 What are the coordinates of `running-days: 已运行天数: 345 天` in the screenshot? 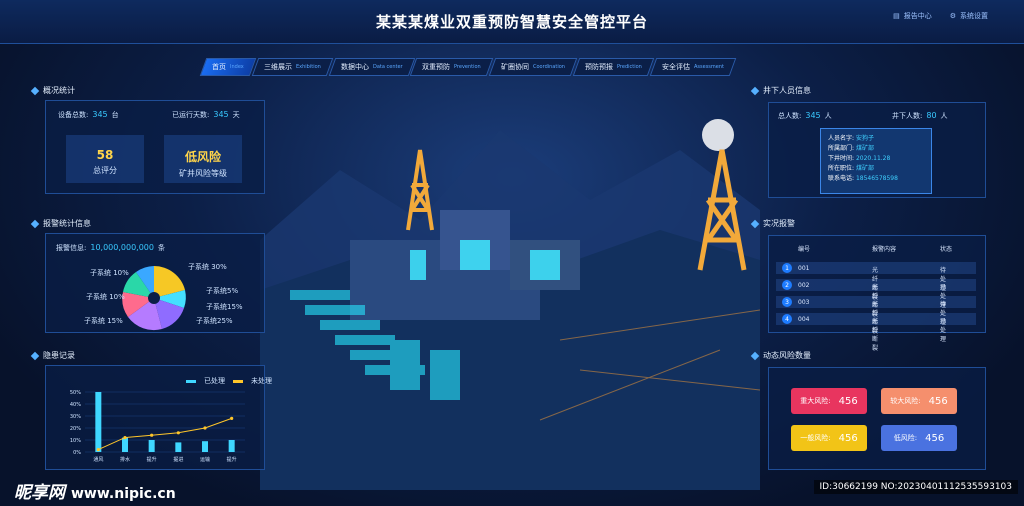 It's located at (206, 114).